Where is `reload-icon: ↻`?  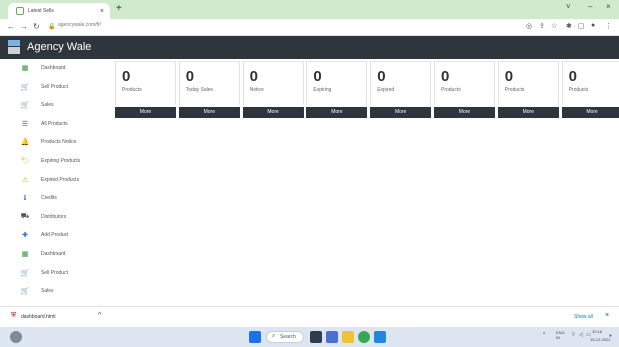 reload-icon: ↻ is located at coordinates (36, 26).